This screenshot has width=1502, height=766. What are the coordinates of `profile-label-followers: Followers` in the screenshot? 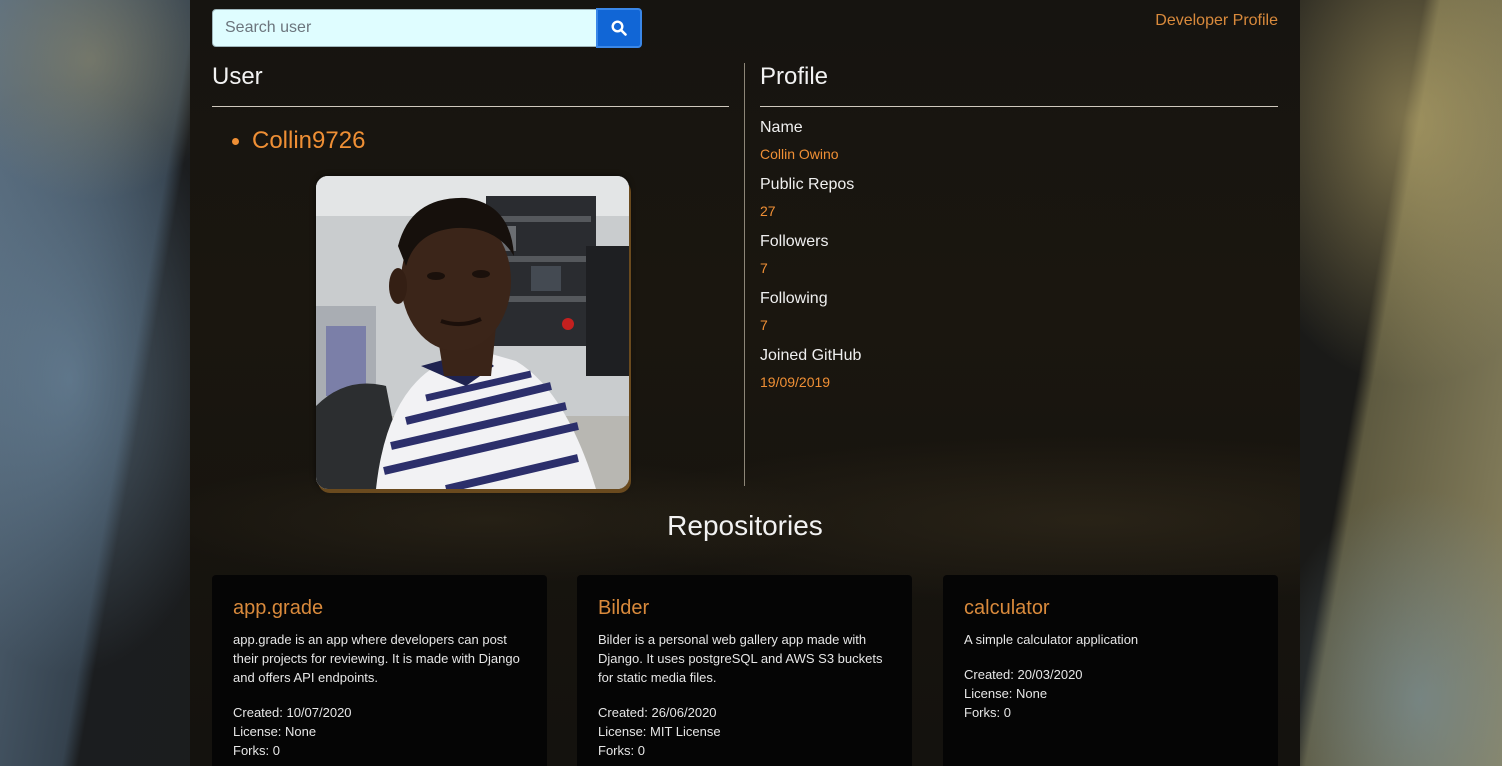 It's located at (794, 241).